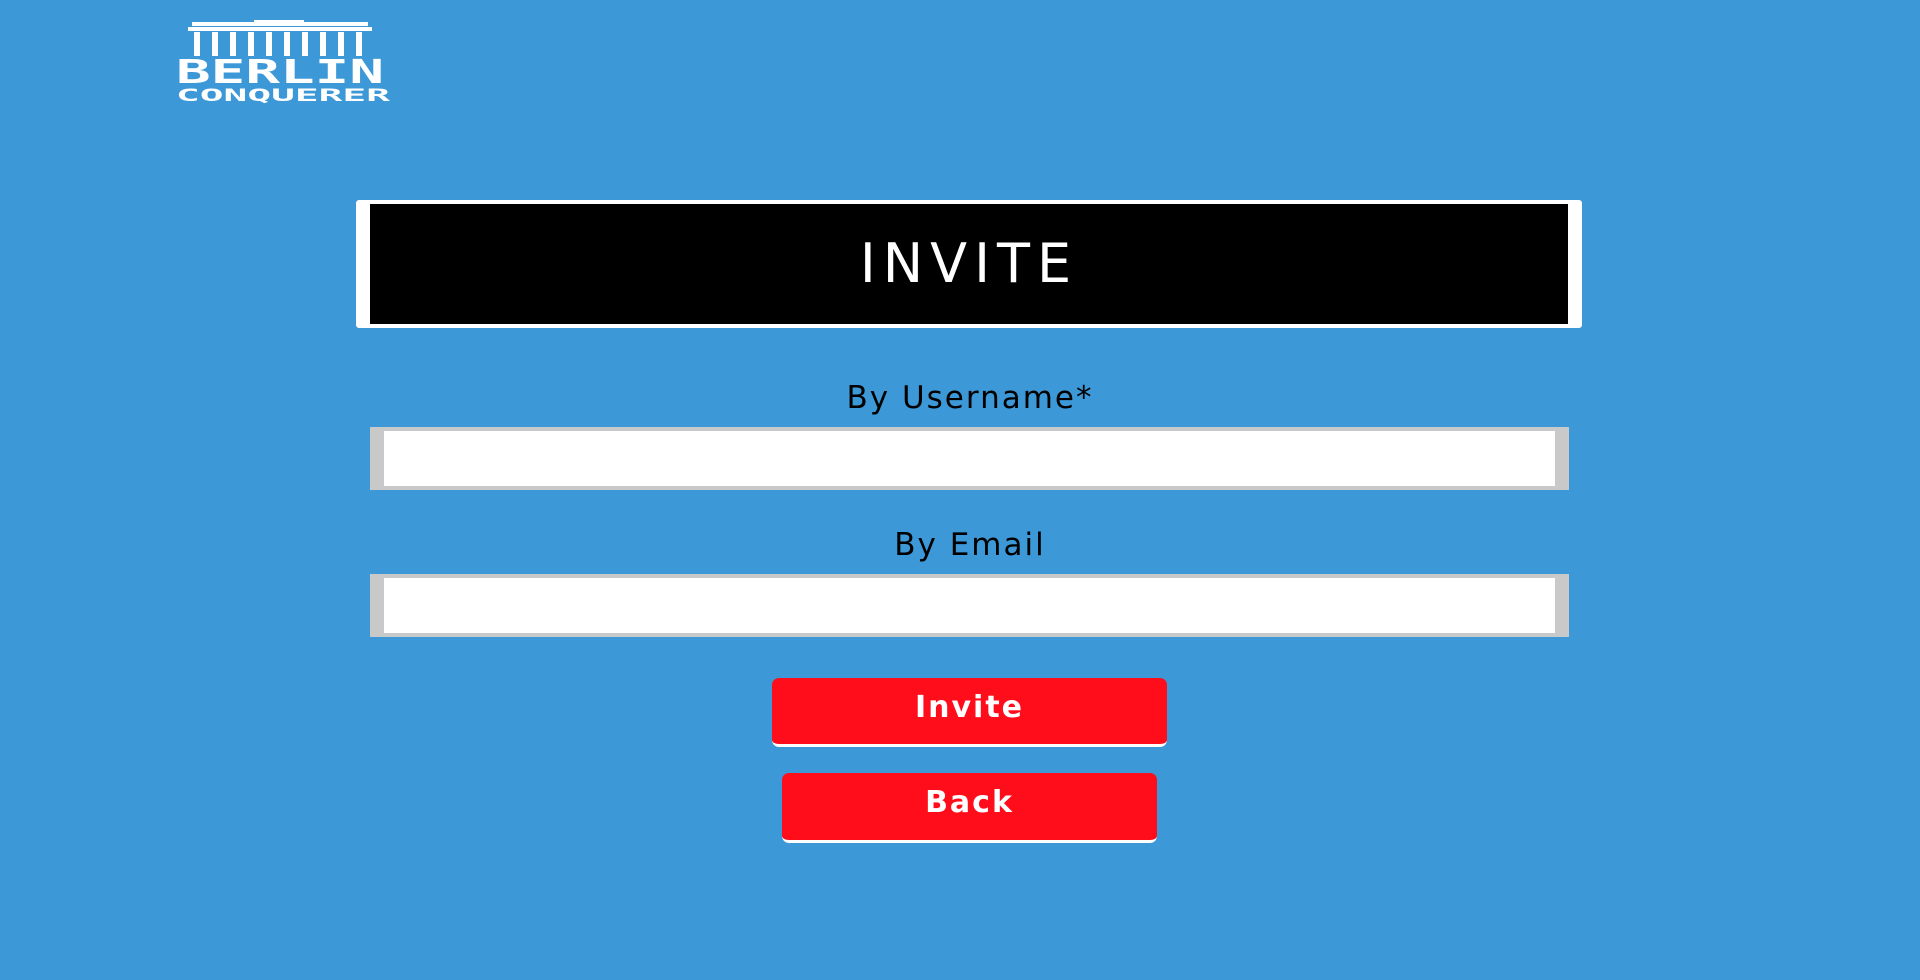 The width and height of the screenshot is (1920, 980). What do you see at coordinates (969, 458) in the screenshot?
I see `username-input` at bounding box center [969, 458].